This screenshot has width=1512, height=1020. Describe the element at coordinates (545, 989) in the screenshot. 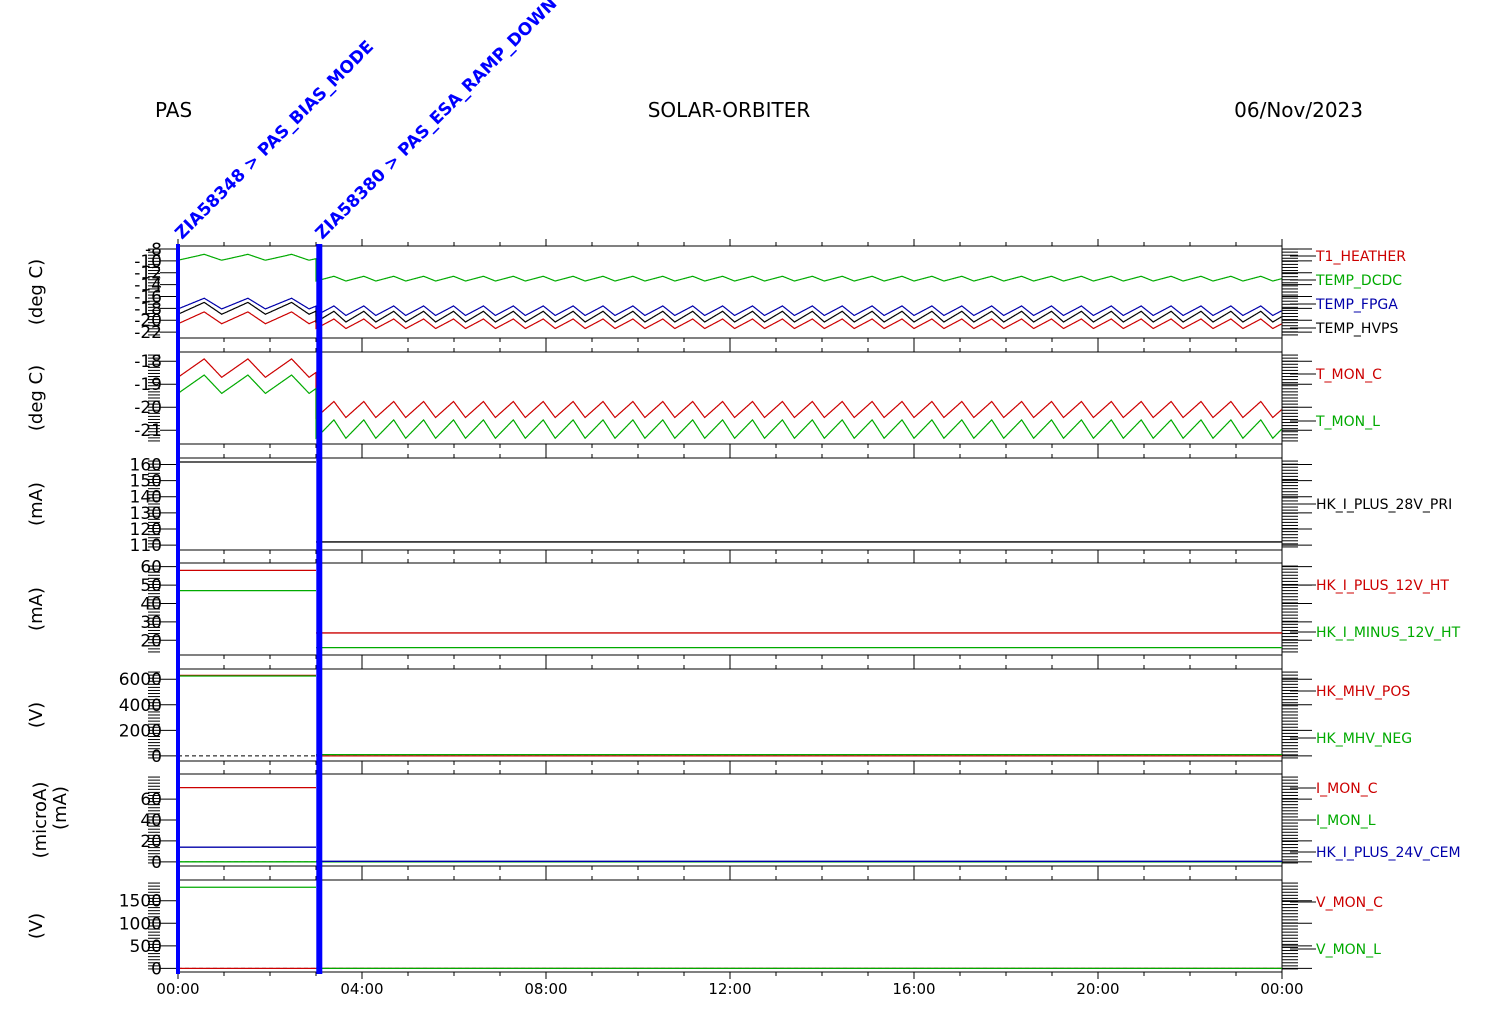

I see `x-tick-label: 08:00` at that location.